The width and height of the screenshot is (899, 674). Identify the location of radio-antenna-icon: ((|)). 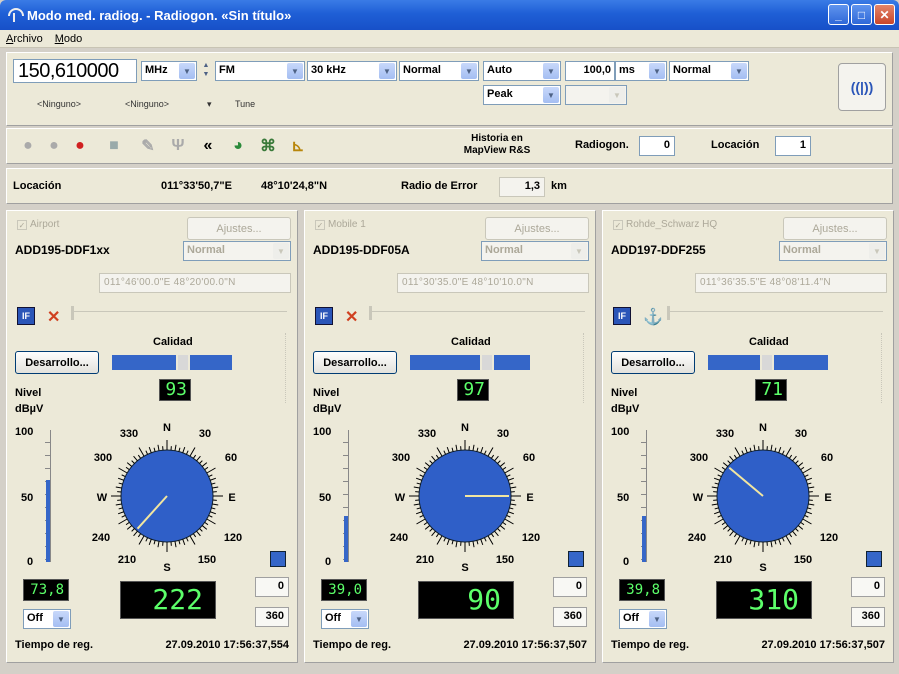
(862, 87).